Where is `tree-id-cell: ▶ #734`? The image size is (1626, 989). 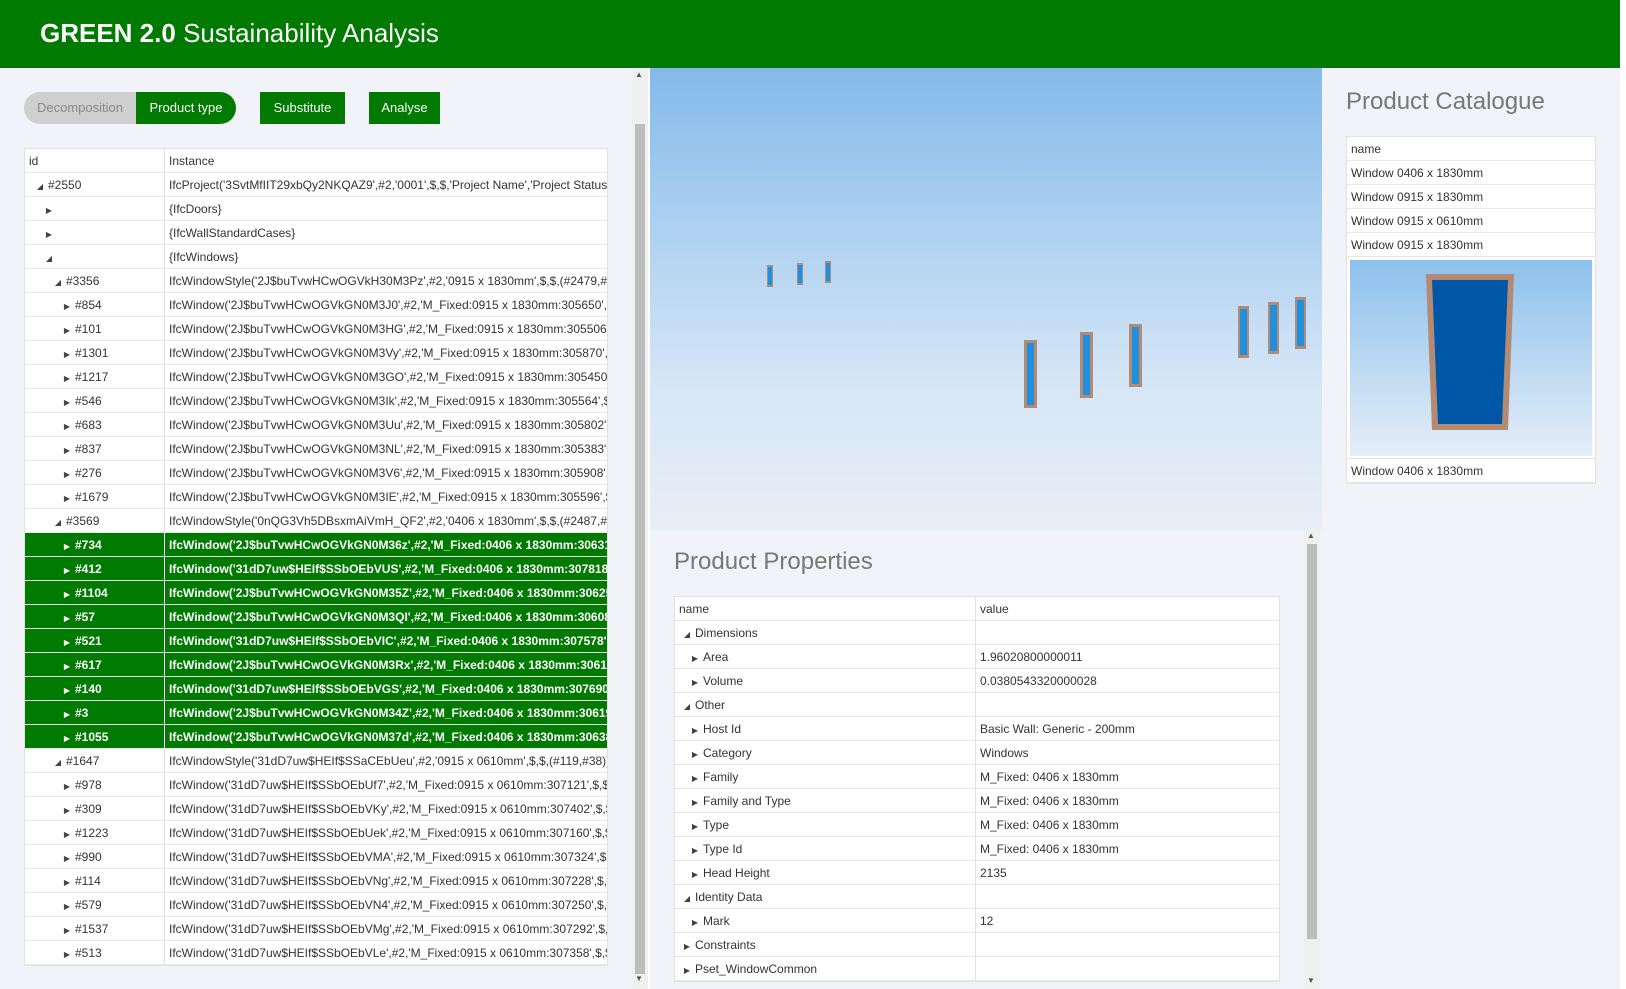
tree-id-cell: ▶ #734 is located at coordinates (95, 544).